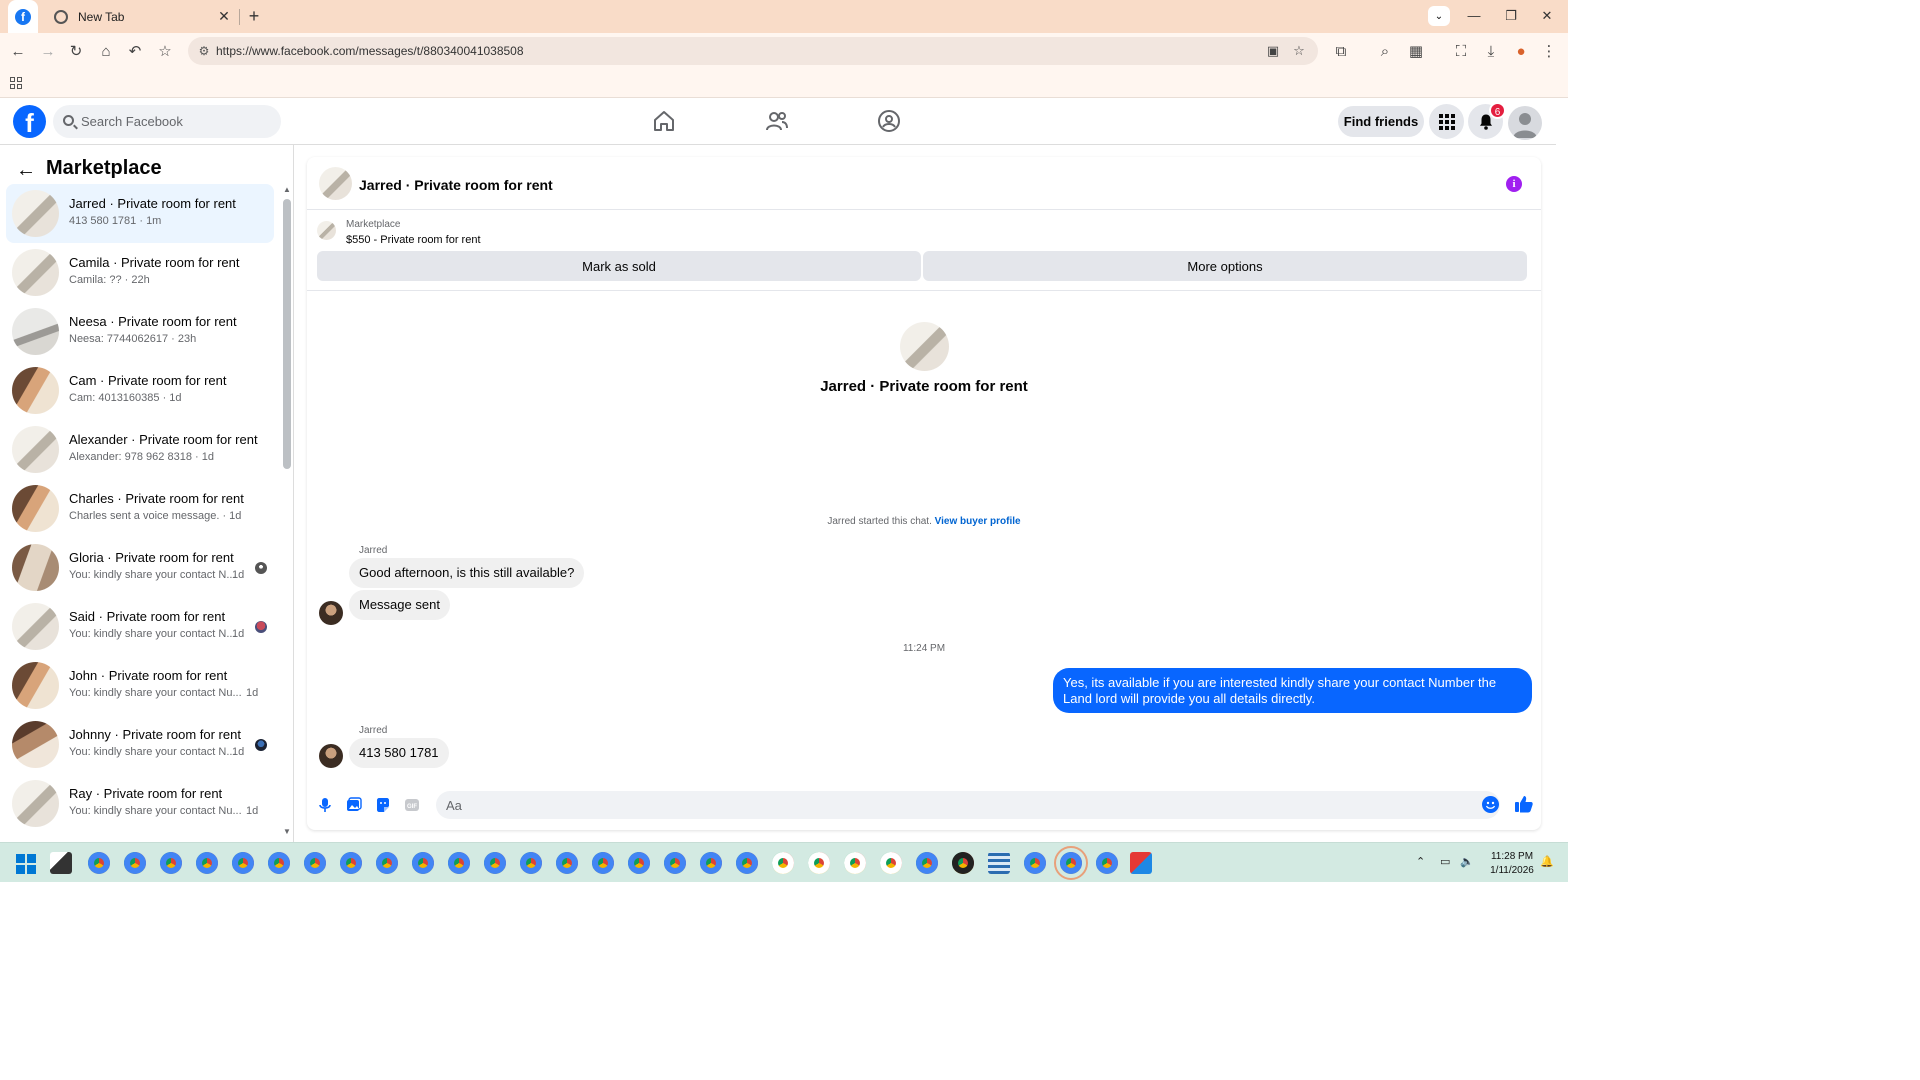 This screenshot has height=1080, width=1920. Describe the element at coordinates (335, 183) in the screenshot. I see `chat-header-avatar` at that location.